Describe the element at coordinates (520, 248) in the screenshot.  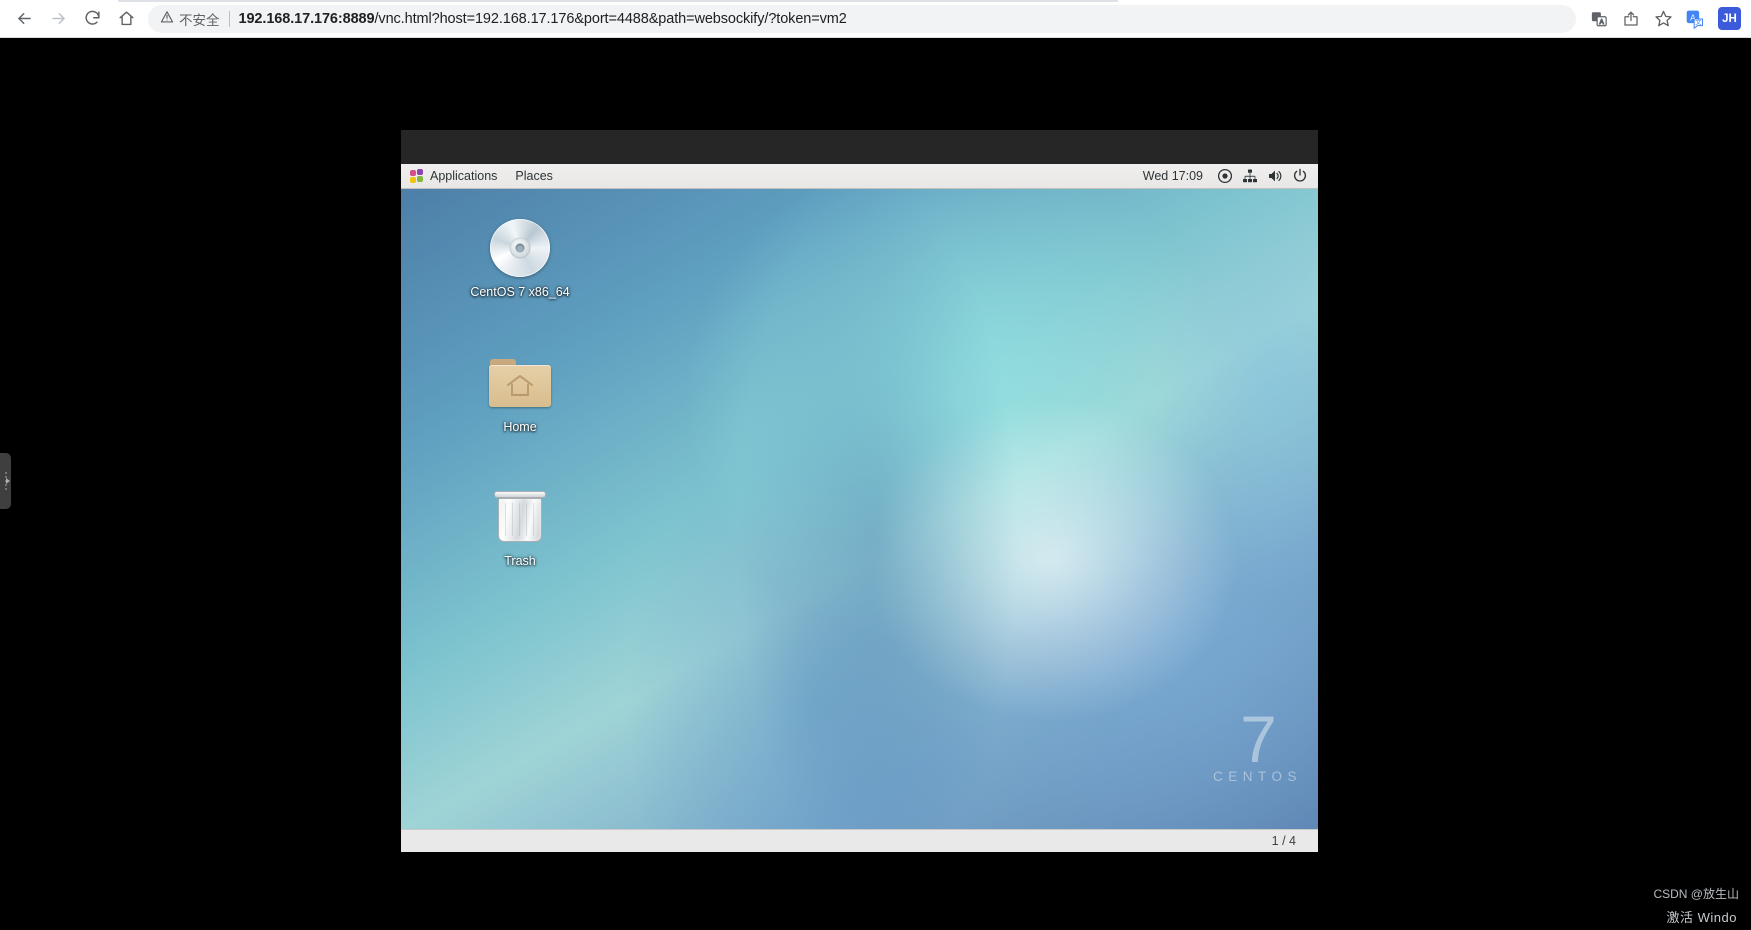
I see `cd-disc-icon` at that location.